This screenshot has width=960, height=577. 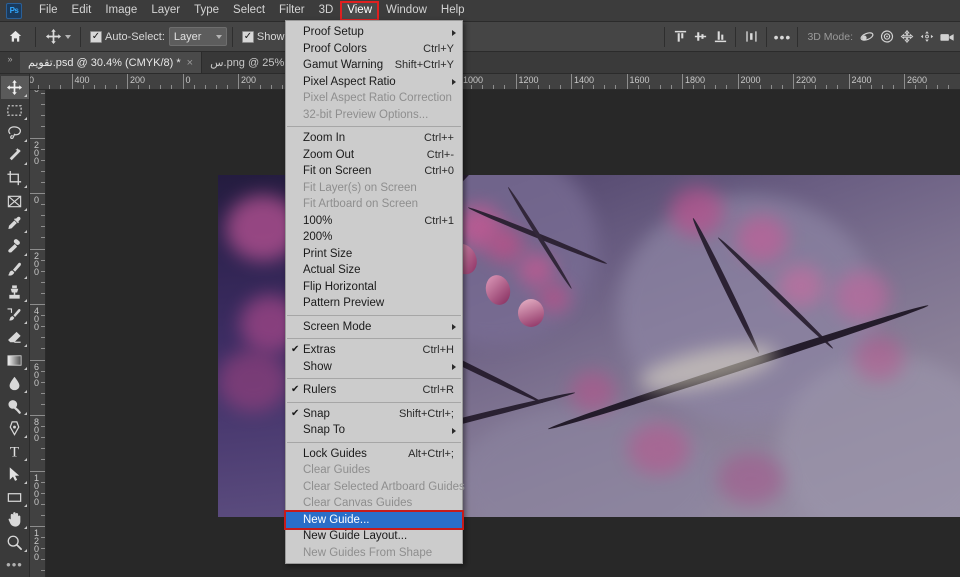 I want to click on pen-tool, so click(x=15, y=428).